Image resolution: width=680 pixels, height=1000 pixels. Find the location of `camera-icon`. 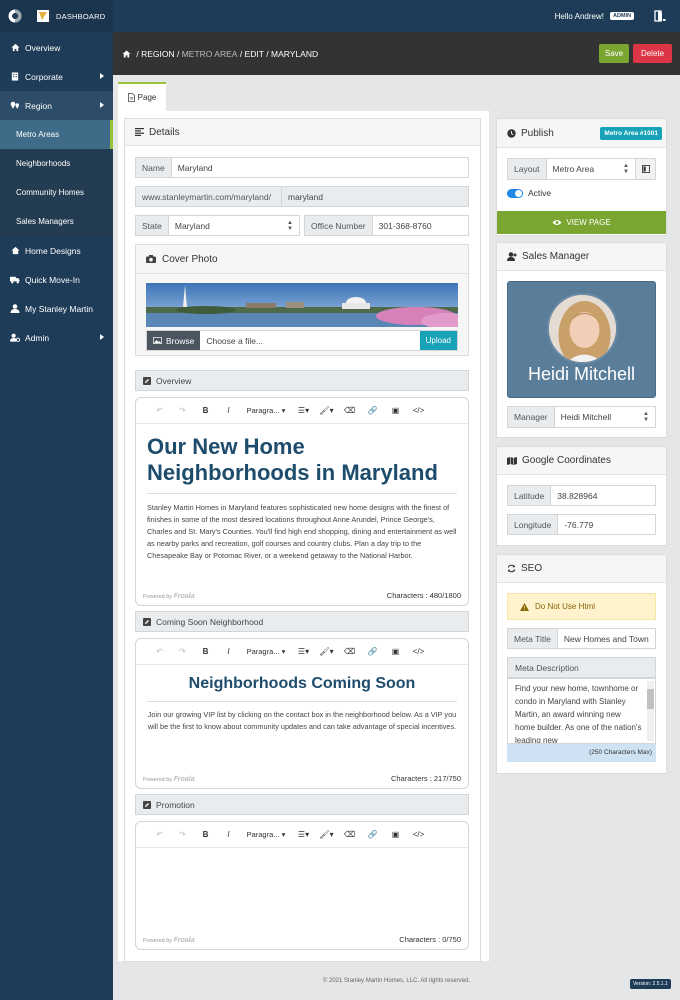

camera-icon is located at coordinates (151, 259).